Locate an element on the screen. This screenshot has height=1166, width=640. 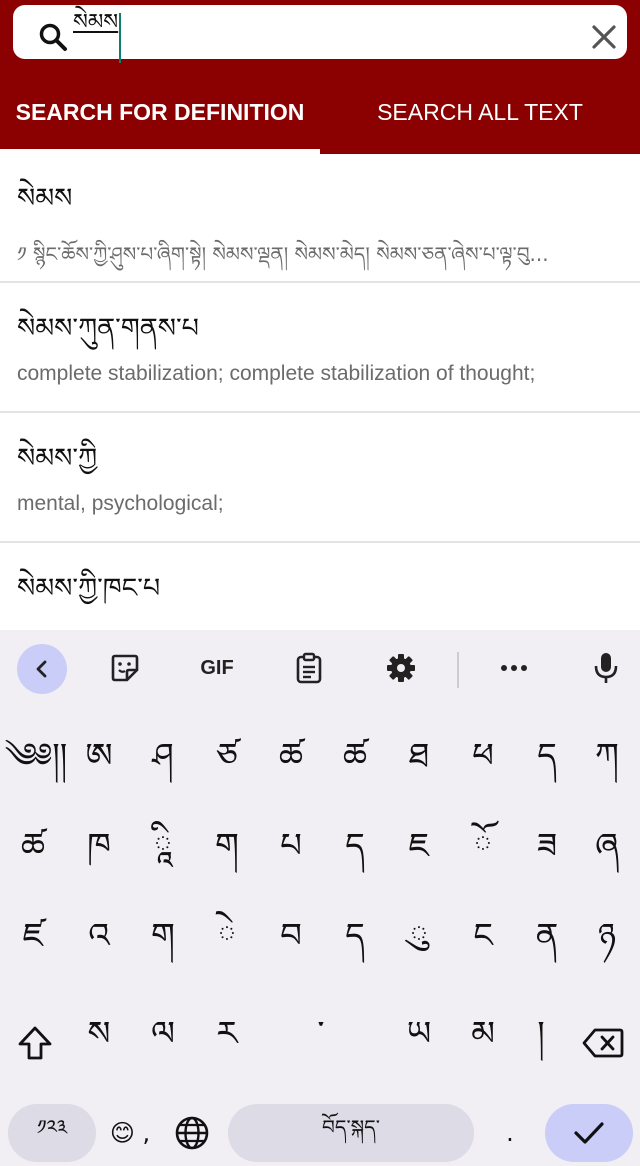
tab-search-all-text: SEARCH ALL TEXT is located at coordinates (480, 112).